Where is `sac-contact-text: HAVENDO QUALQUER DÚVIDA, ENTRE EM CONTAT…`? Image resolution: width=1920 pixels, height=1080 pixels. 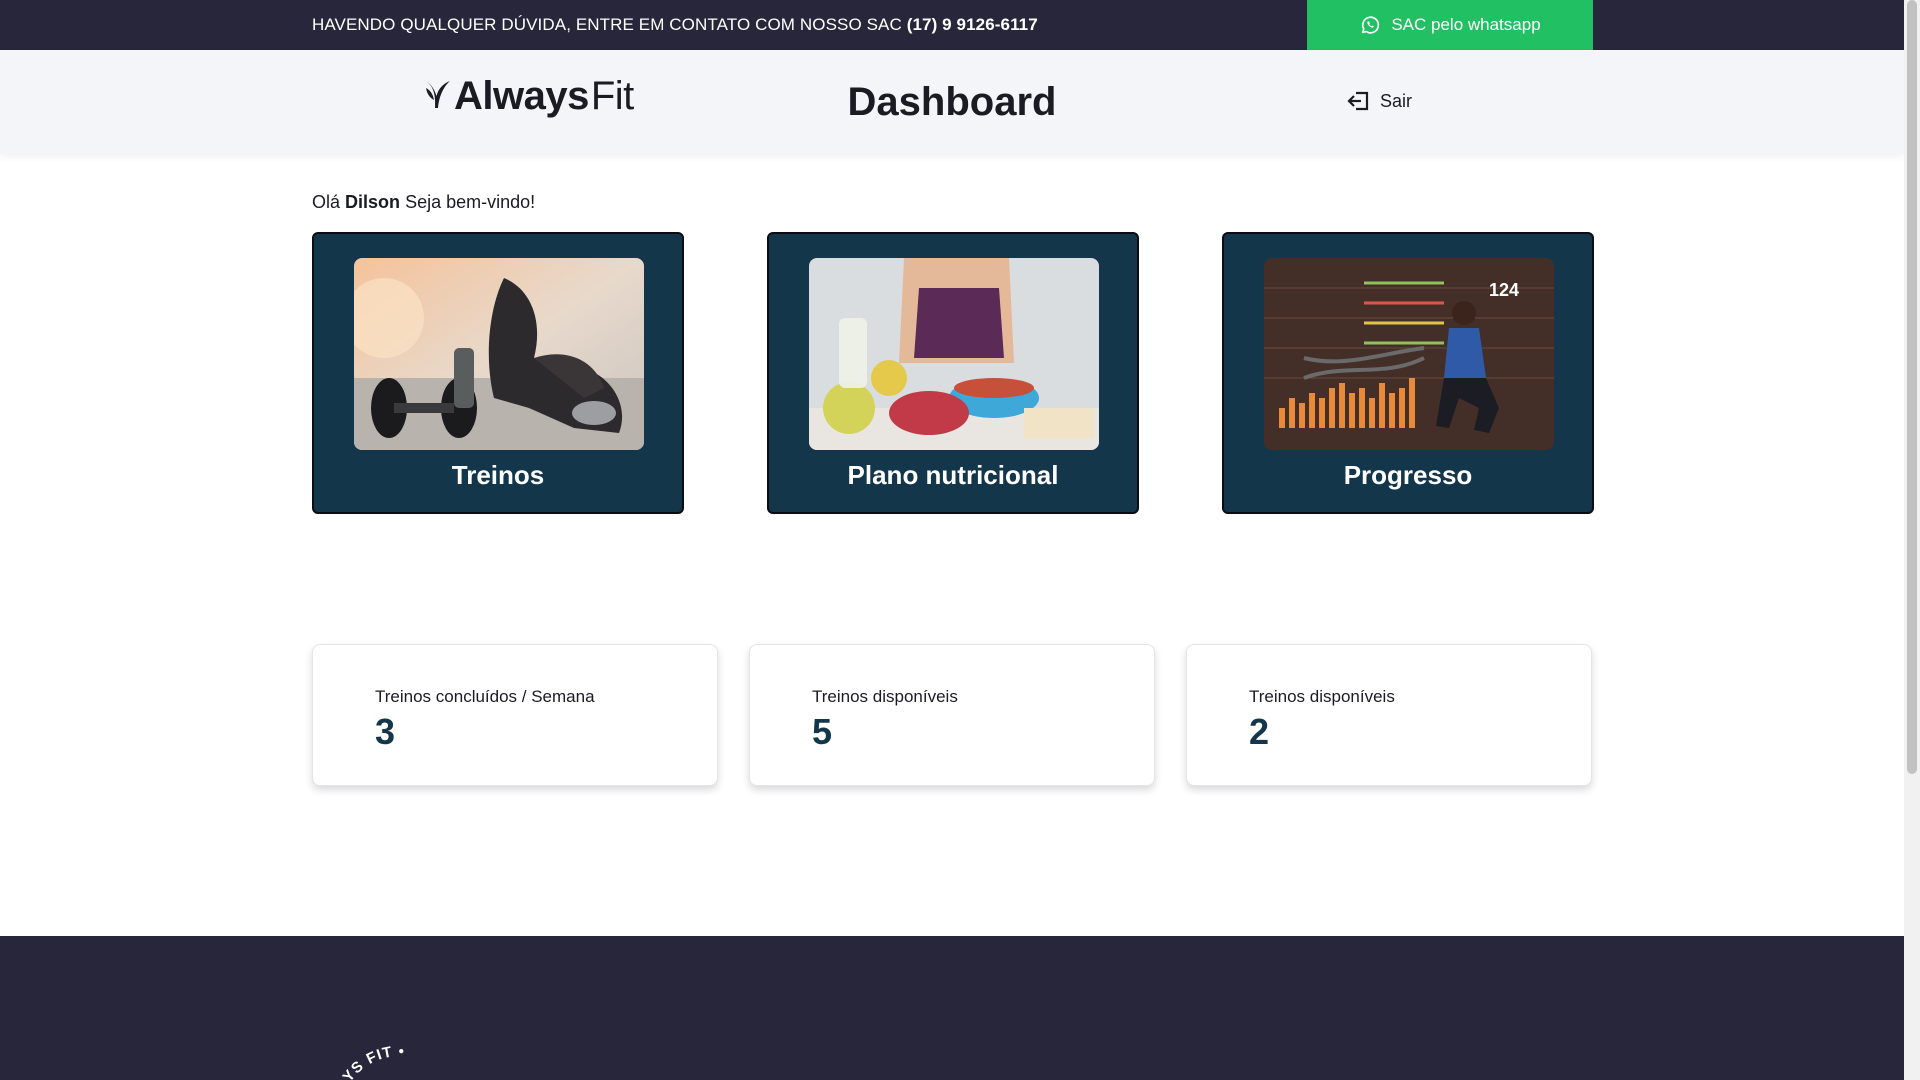
sac-contact-text: HAVENDO QUALQUER DÚVIDA, ENTRE EM CONTAT… is located at coordinates (675, 25).